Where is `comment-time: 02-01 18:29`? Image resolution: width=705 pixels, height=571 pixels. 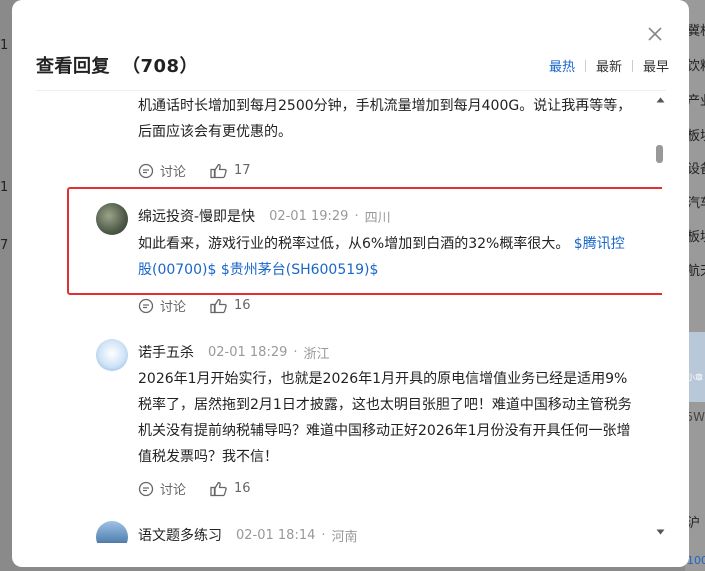
comment-time: 02-01 18:29 is located at coordinates (248, 352).